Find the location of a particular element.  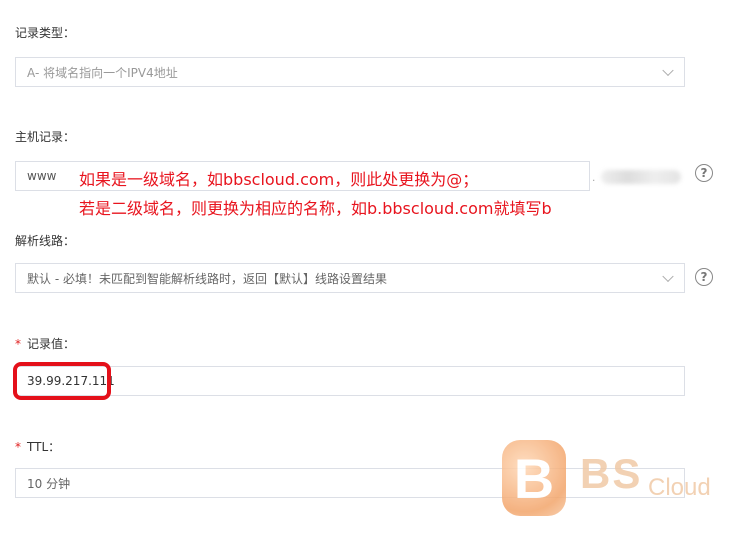

watermark-cloud-text: Cloud is located at coordinates (679, 487).